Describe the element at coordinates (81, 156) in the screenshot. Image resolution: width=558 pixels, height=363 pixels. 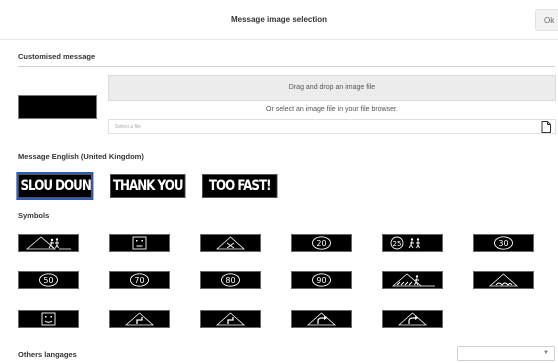
I see `message-english-label: Message English (United Kingdom)` at that location.